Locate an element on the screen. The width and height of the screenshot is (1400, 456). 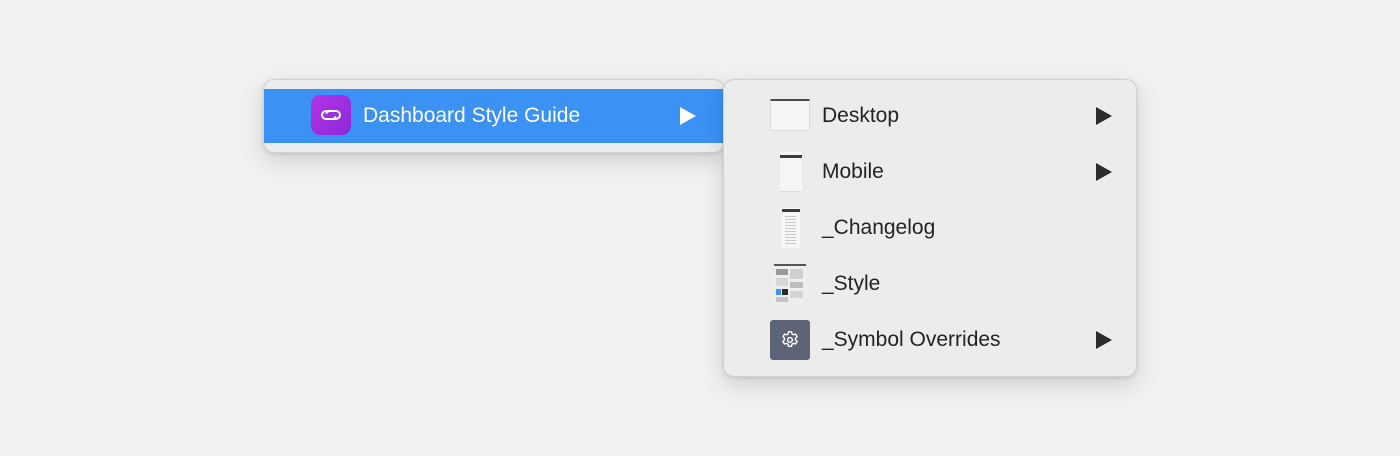
link-icon is located at coordinates (331, 115).